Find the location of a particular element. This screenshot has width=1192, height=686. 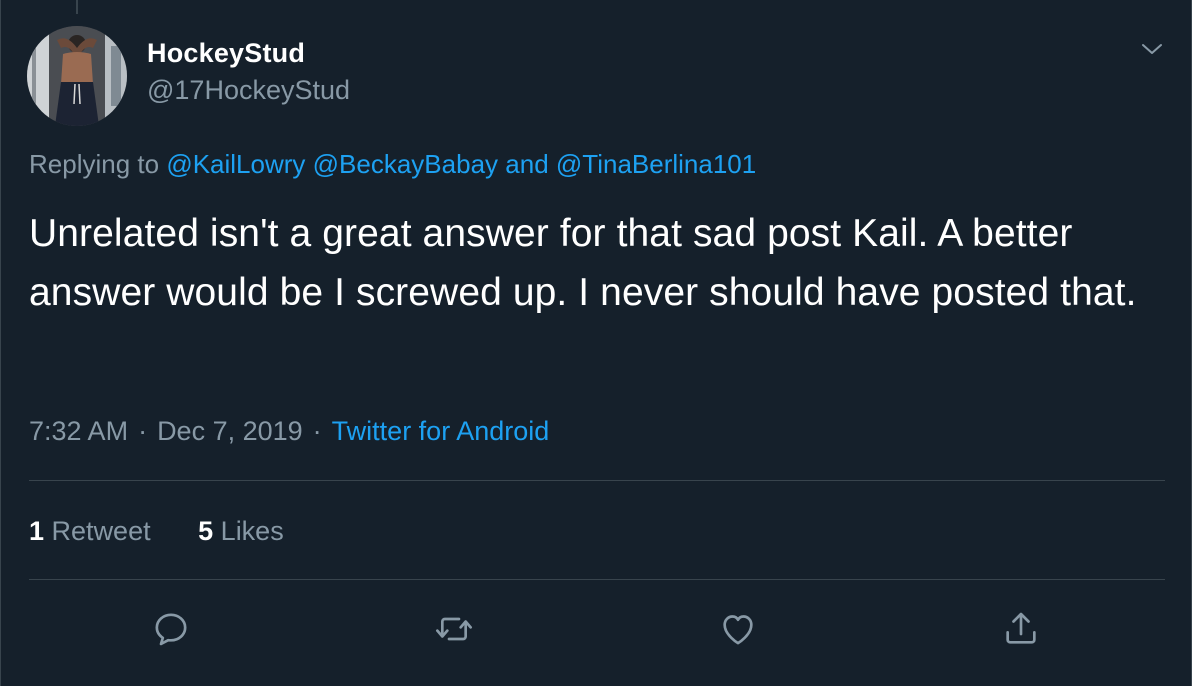

share-icon is located at coordinates (1021, 628).